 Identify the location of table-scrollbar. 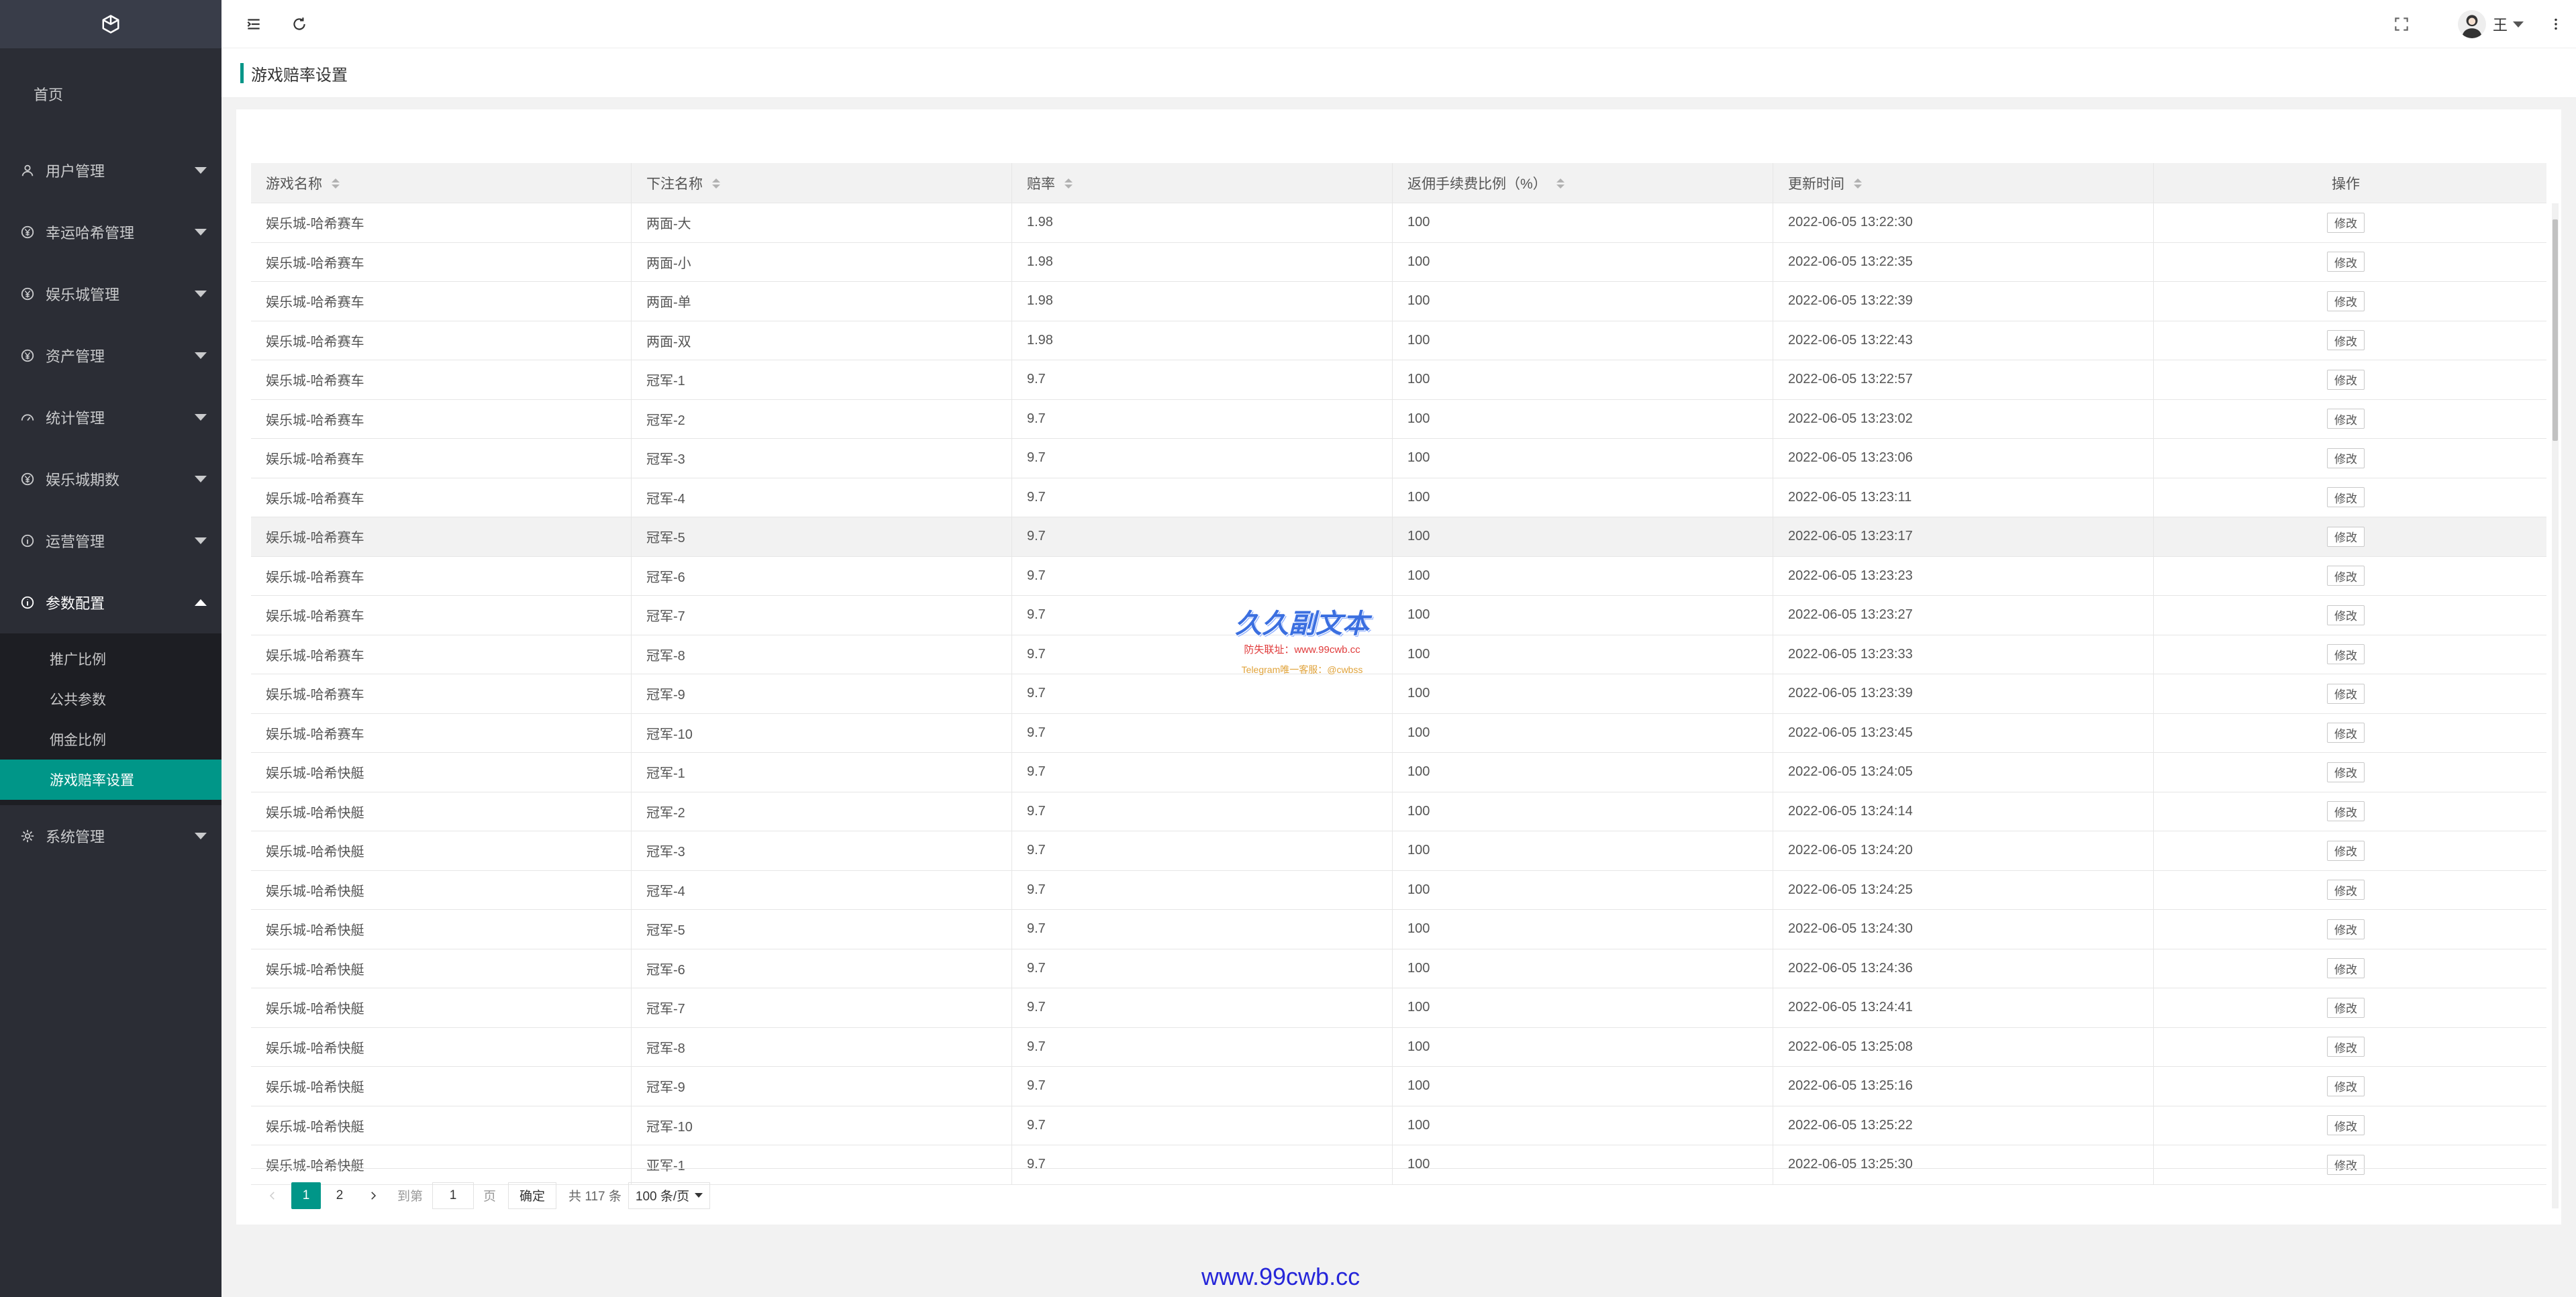
(2555, 706).